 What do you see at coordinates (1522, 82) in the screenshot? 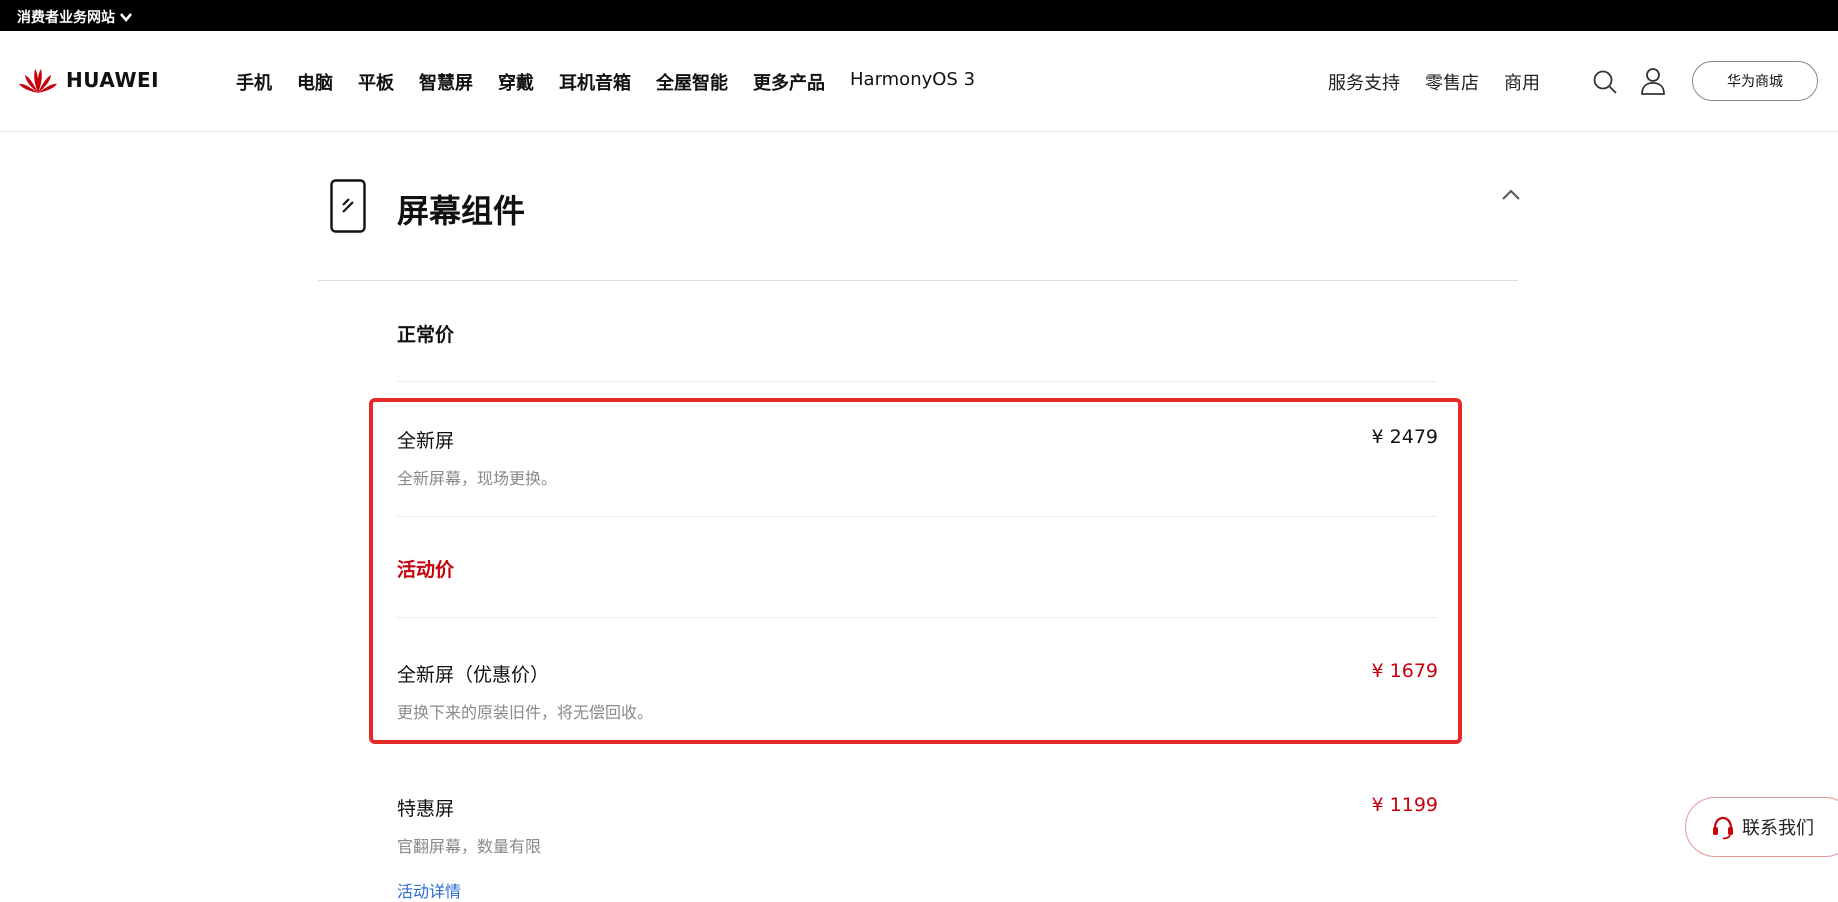
I see `link-enterprise: 商用` at bounding box center [1522, 82].